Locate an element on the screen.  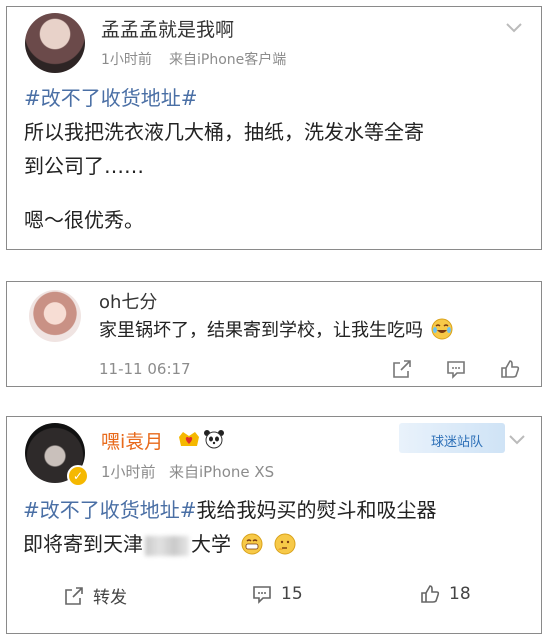
comment-count: 15 is located at coordinates (292, 594).